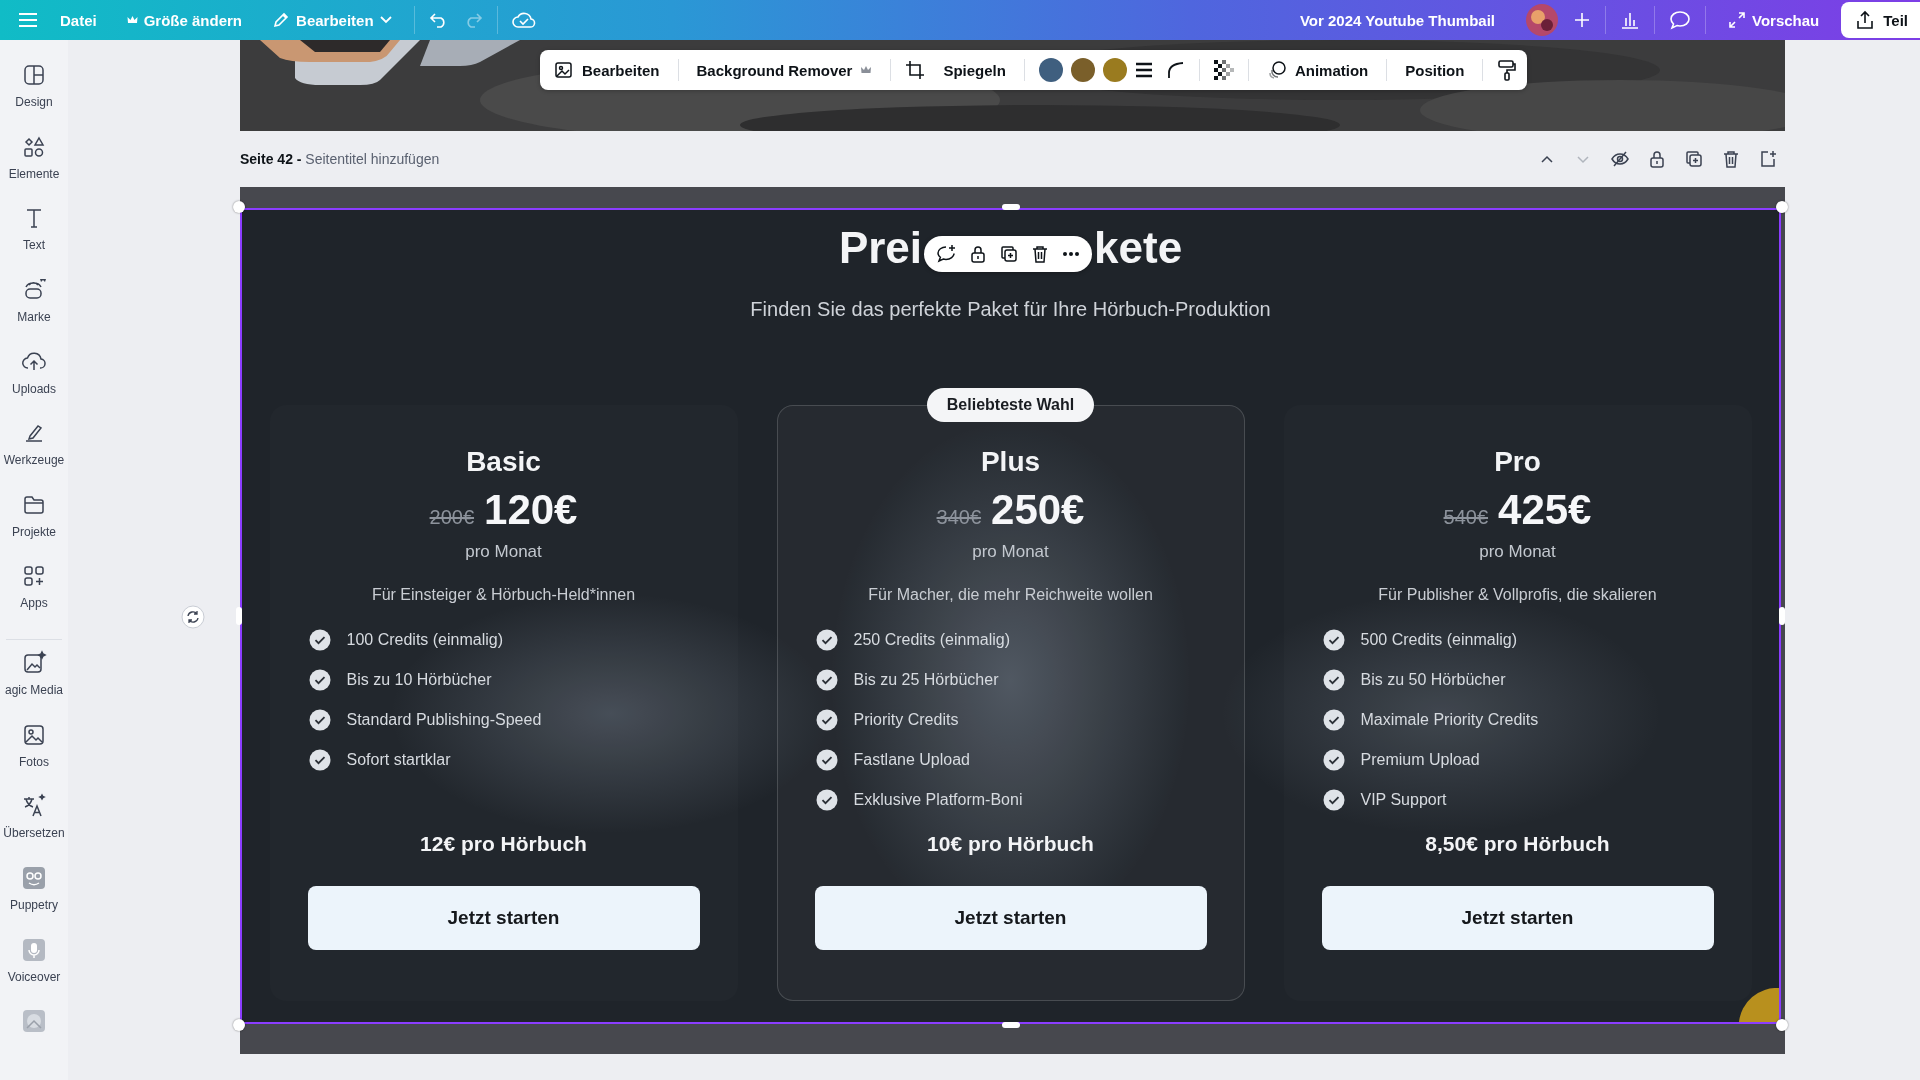 The image size is (1920, 1080). Describe the element at coordinates (34, 98) in the screenshot. I see `sidebar-item: Design` at that location.